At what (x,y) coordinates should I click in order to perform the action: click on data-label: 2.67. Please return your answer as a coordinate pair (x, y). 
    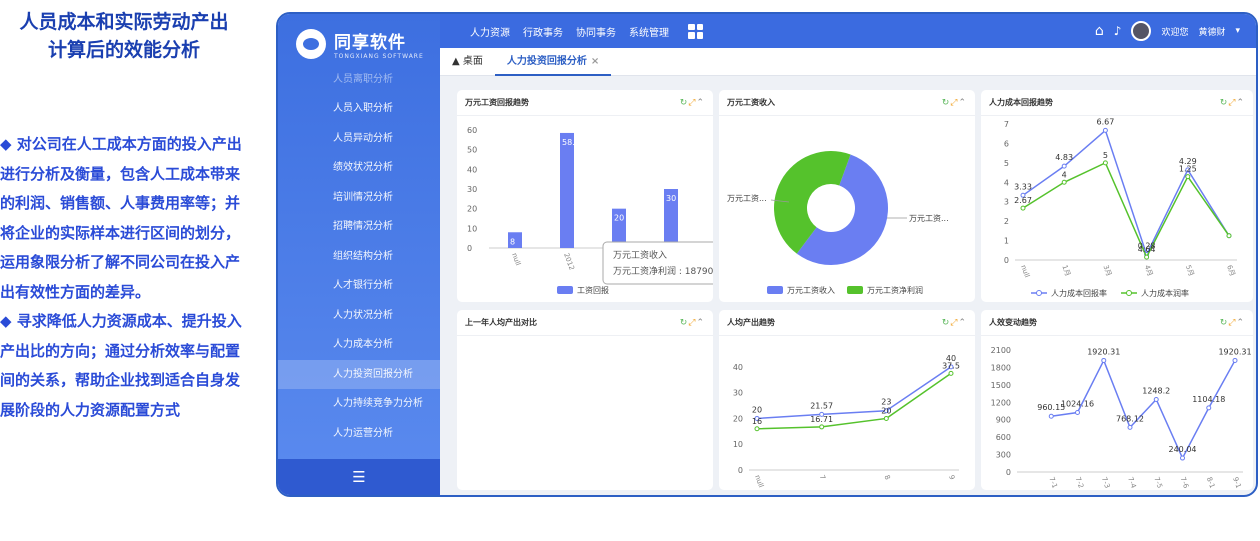
    Looking at the image, I should click on (1023, 200).